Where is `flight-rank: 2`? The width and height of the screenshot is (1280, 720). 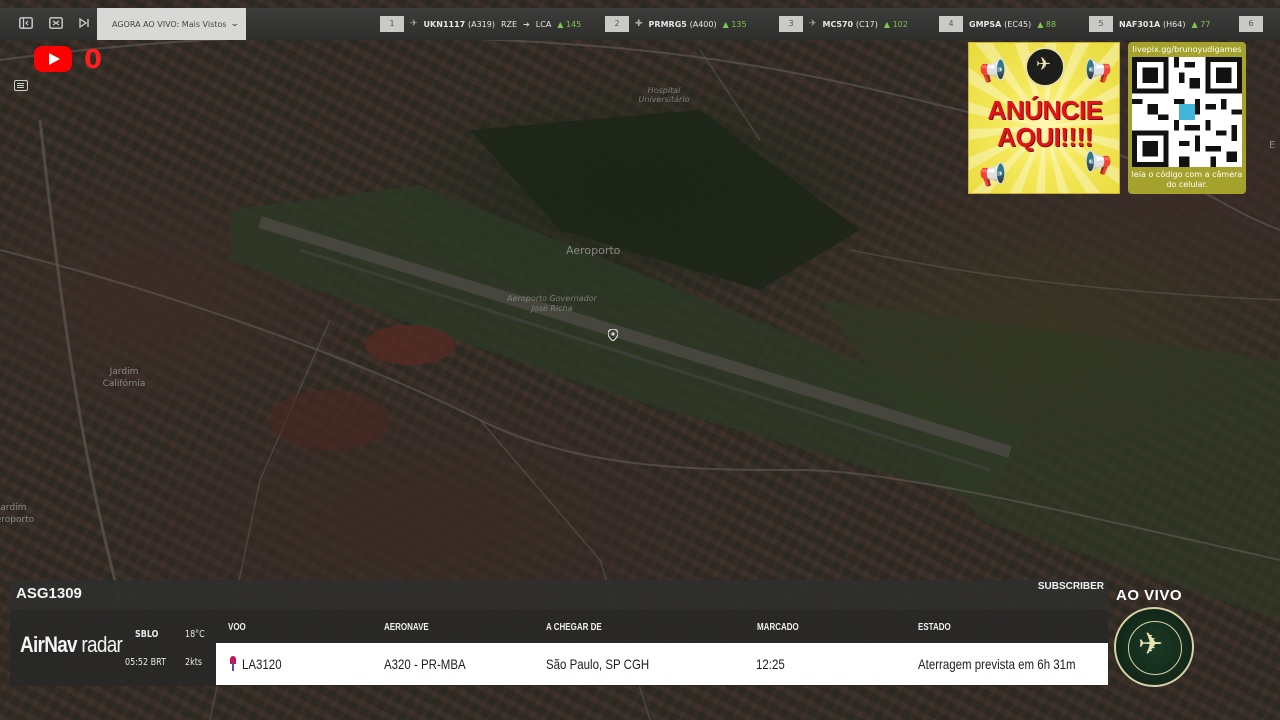 flight-rank: 2 is located at coordinates (617, 24).